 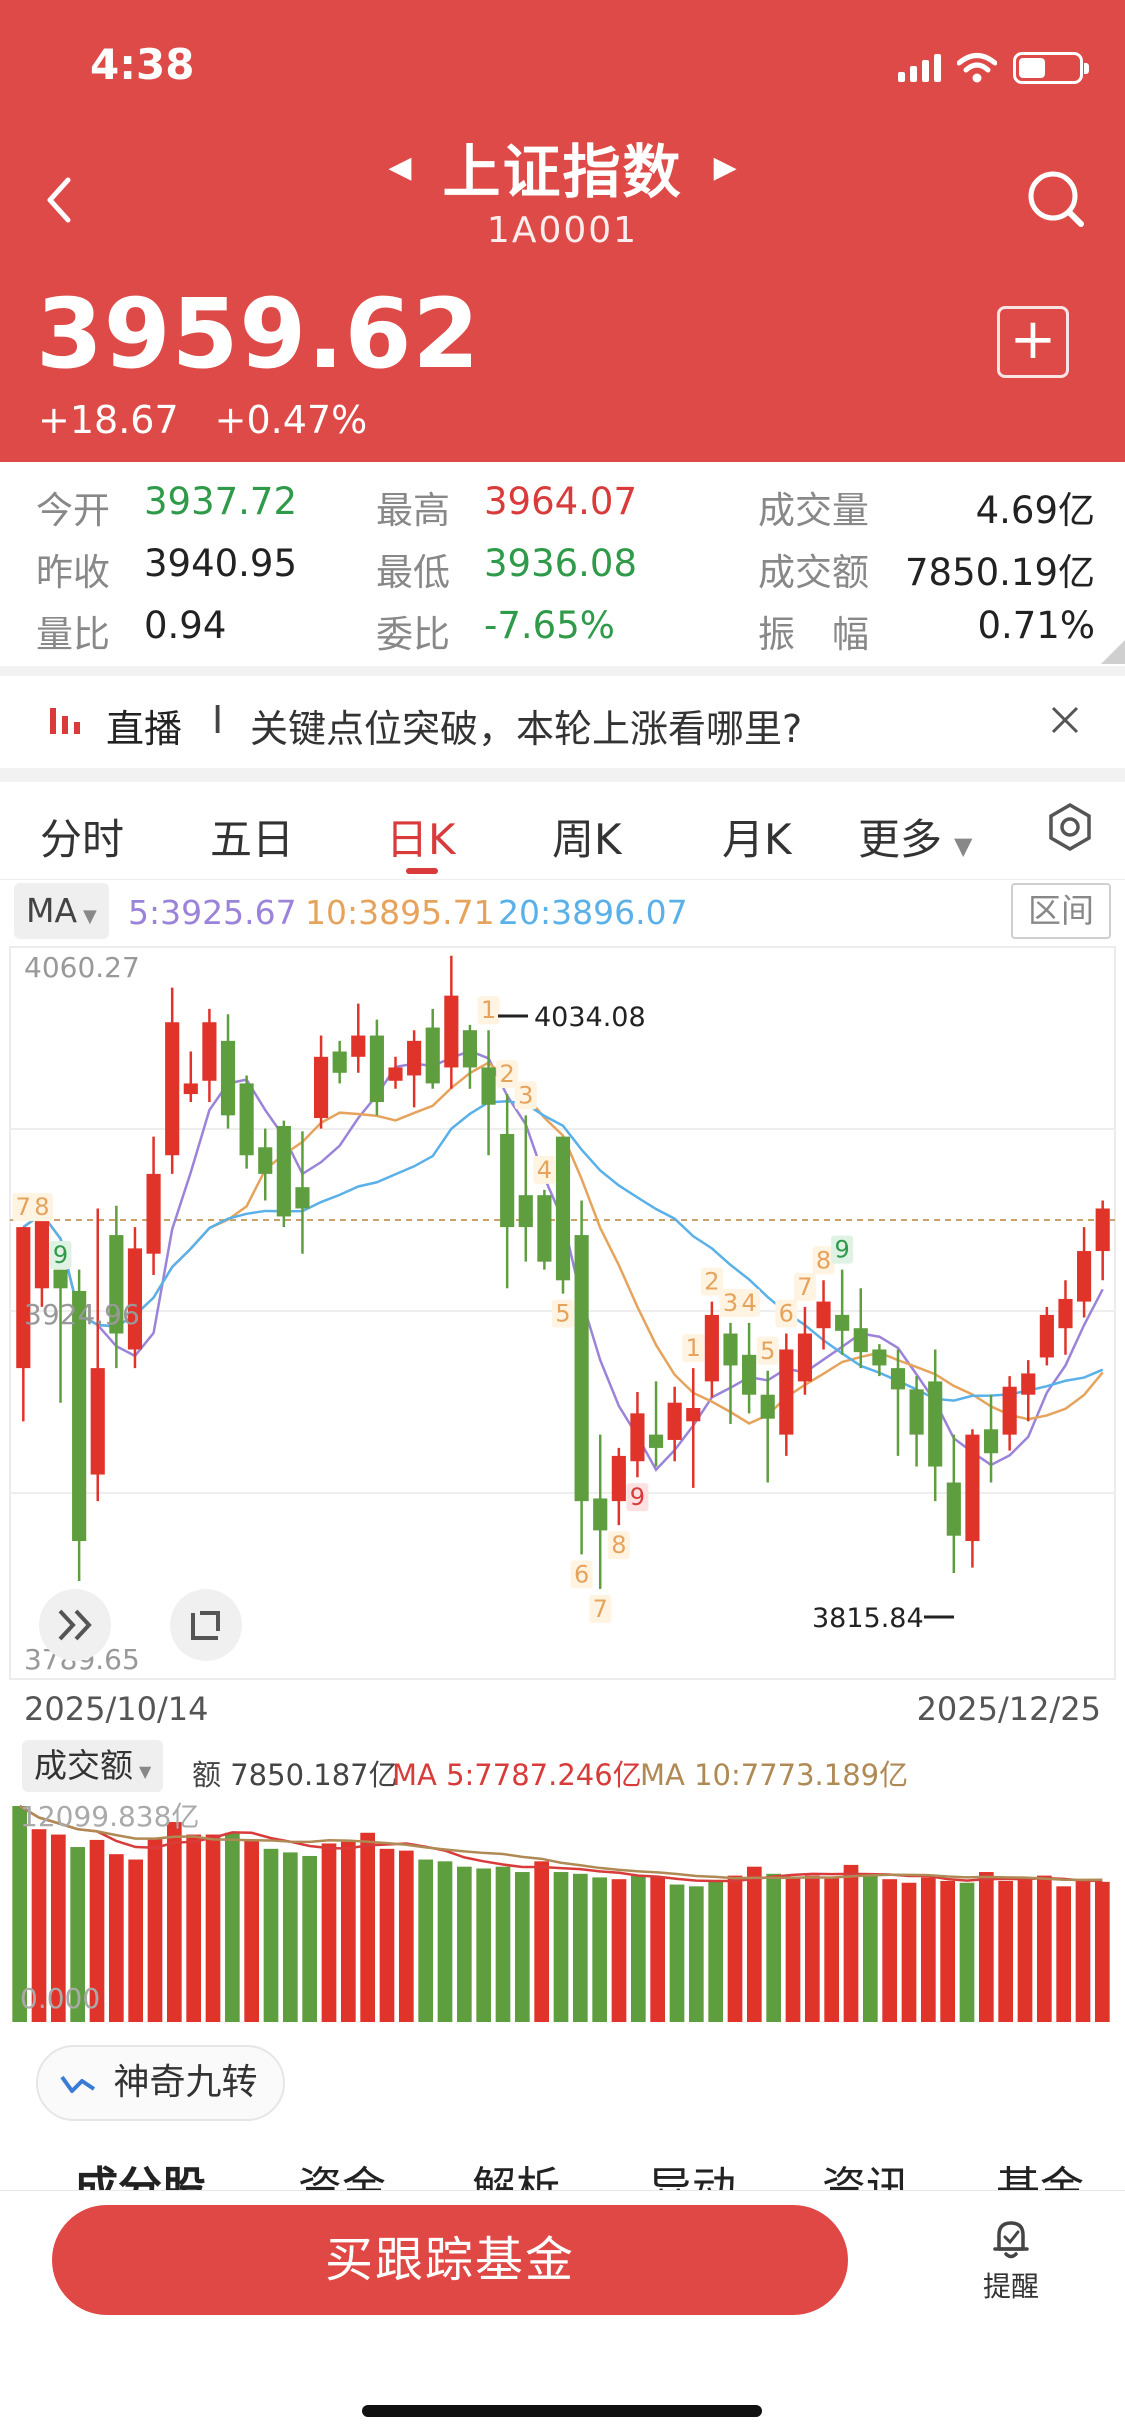 What do you see at coordinates (206, 1625) in the screenshot?
I see `fullscreen-button` at bounding box center [206, 1625].